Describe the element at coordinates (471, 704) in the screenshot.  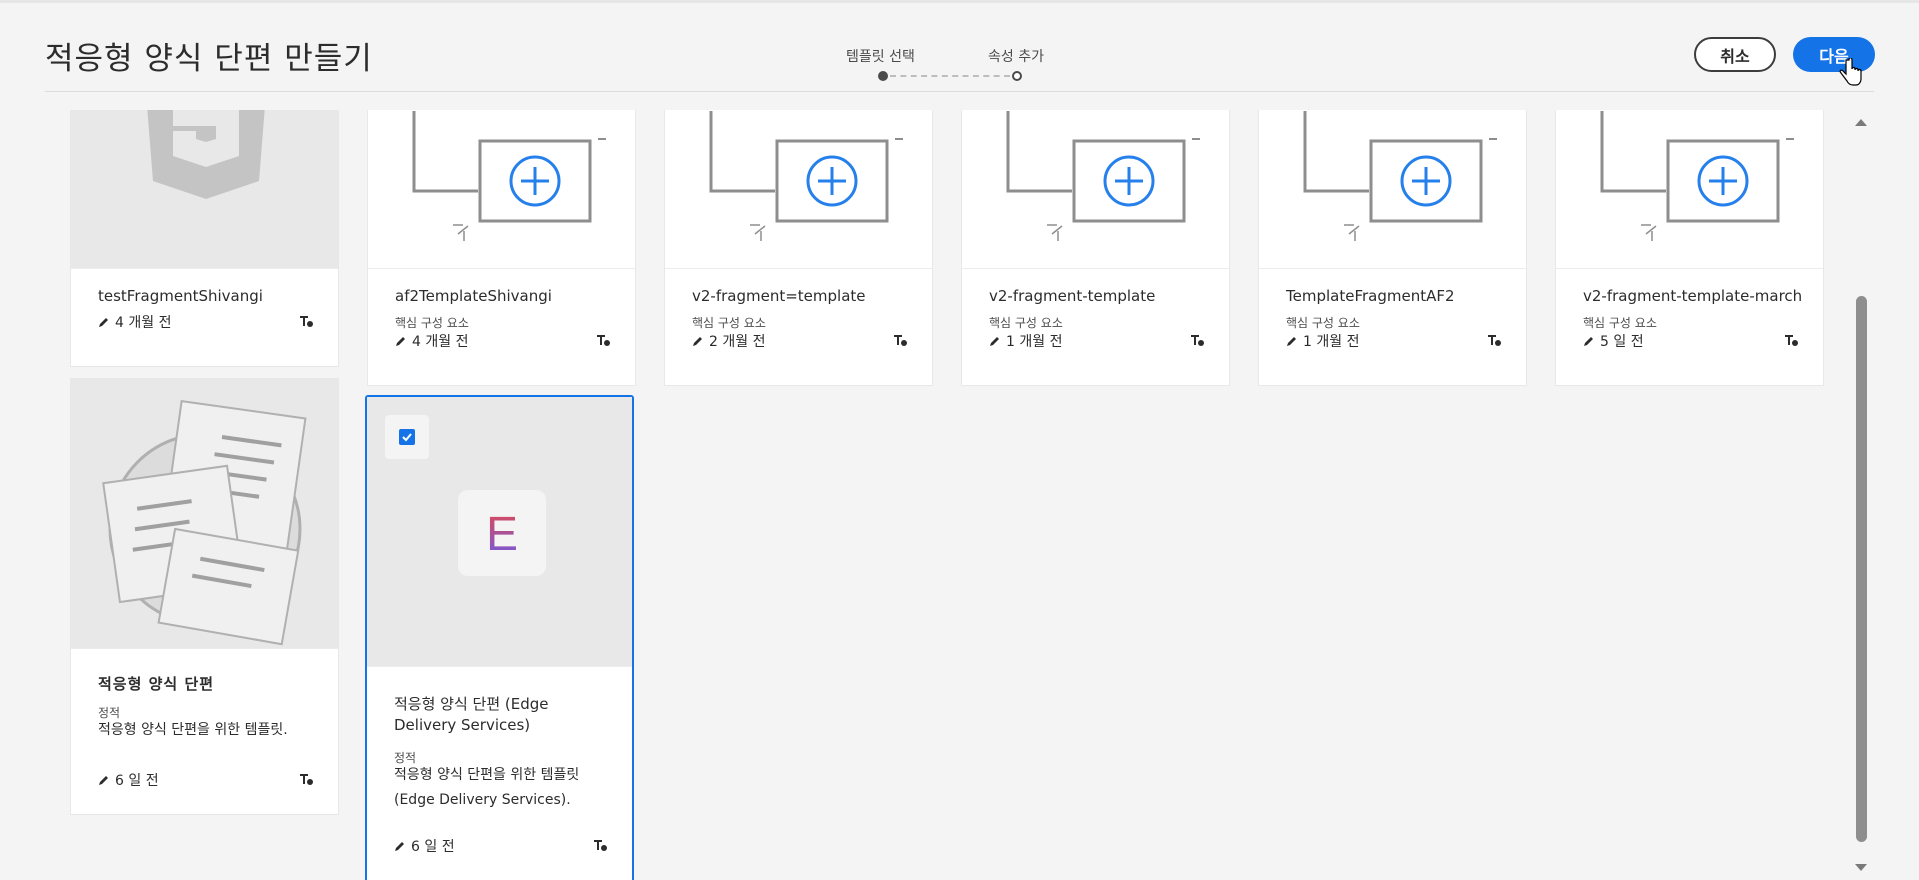
I see `card-title-line-1: 적응형 양식 단편 (Edge` at that location.